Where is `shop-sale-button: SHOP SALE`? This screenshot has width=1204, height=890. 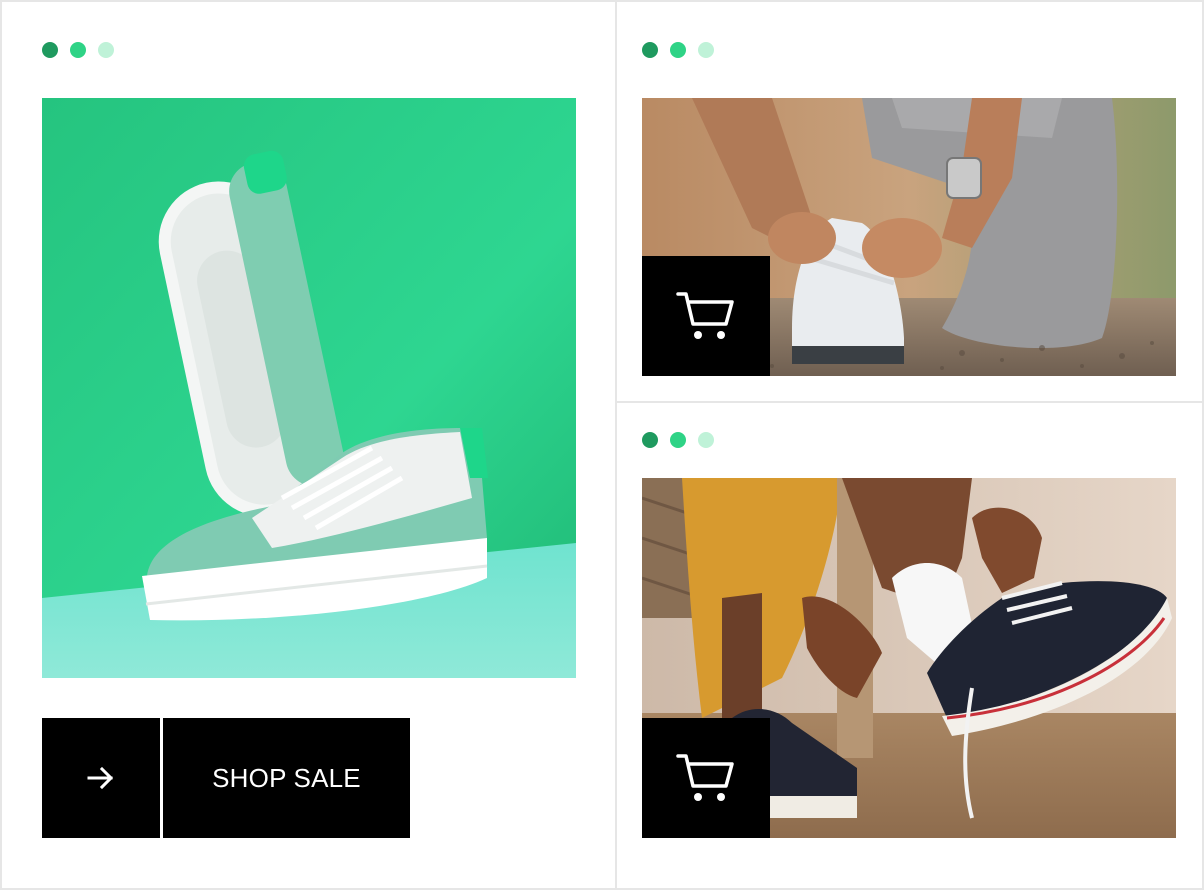 shop-sale-button: SHOP SALE is located at coordinates (226, 778).